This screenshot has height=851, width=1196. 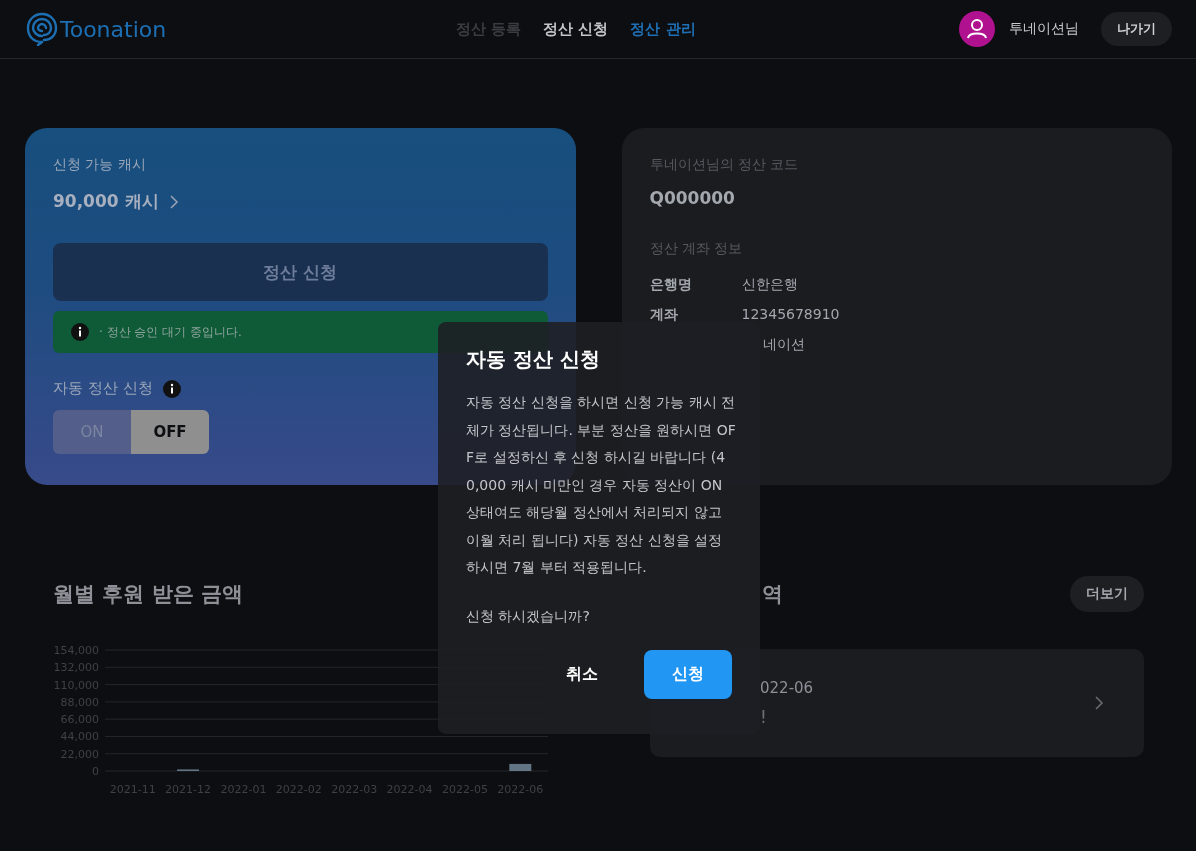 What do you see at coordinates (106, 201) in the screenshot?
I see `cash-amount: 90,000 캐시` at bounding box center [106, 201].